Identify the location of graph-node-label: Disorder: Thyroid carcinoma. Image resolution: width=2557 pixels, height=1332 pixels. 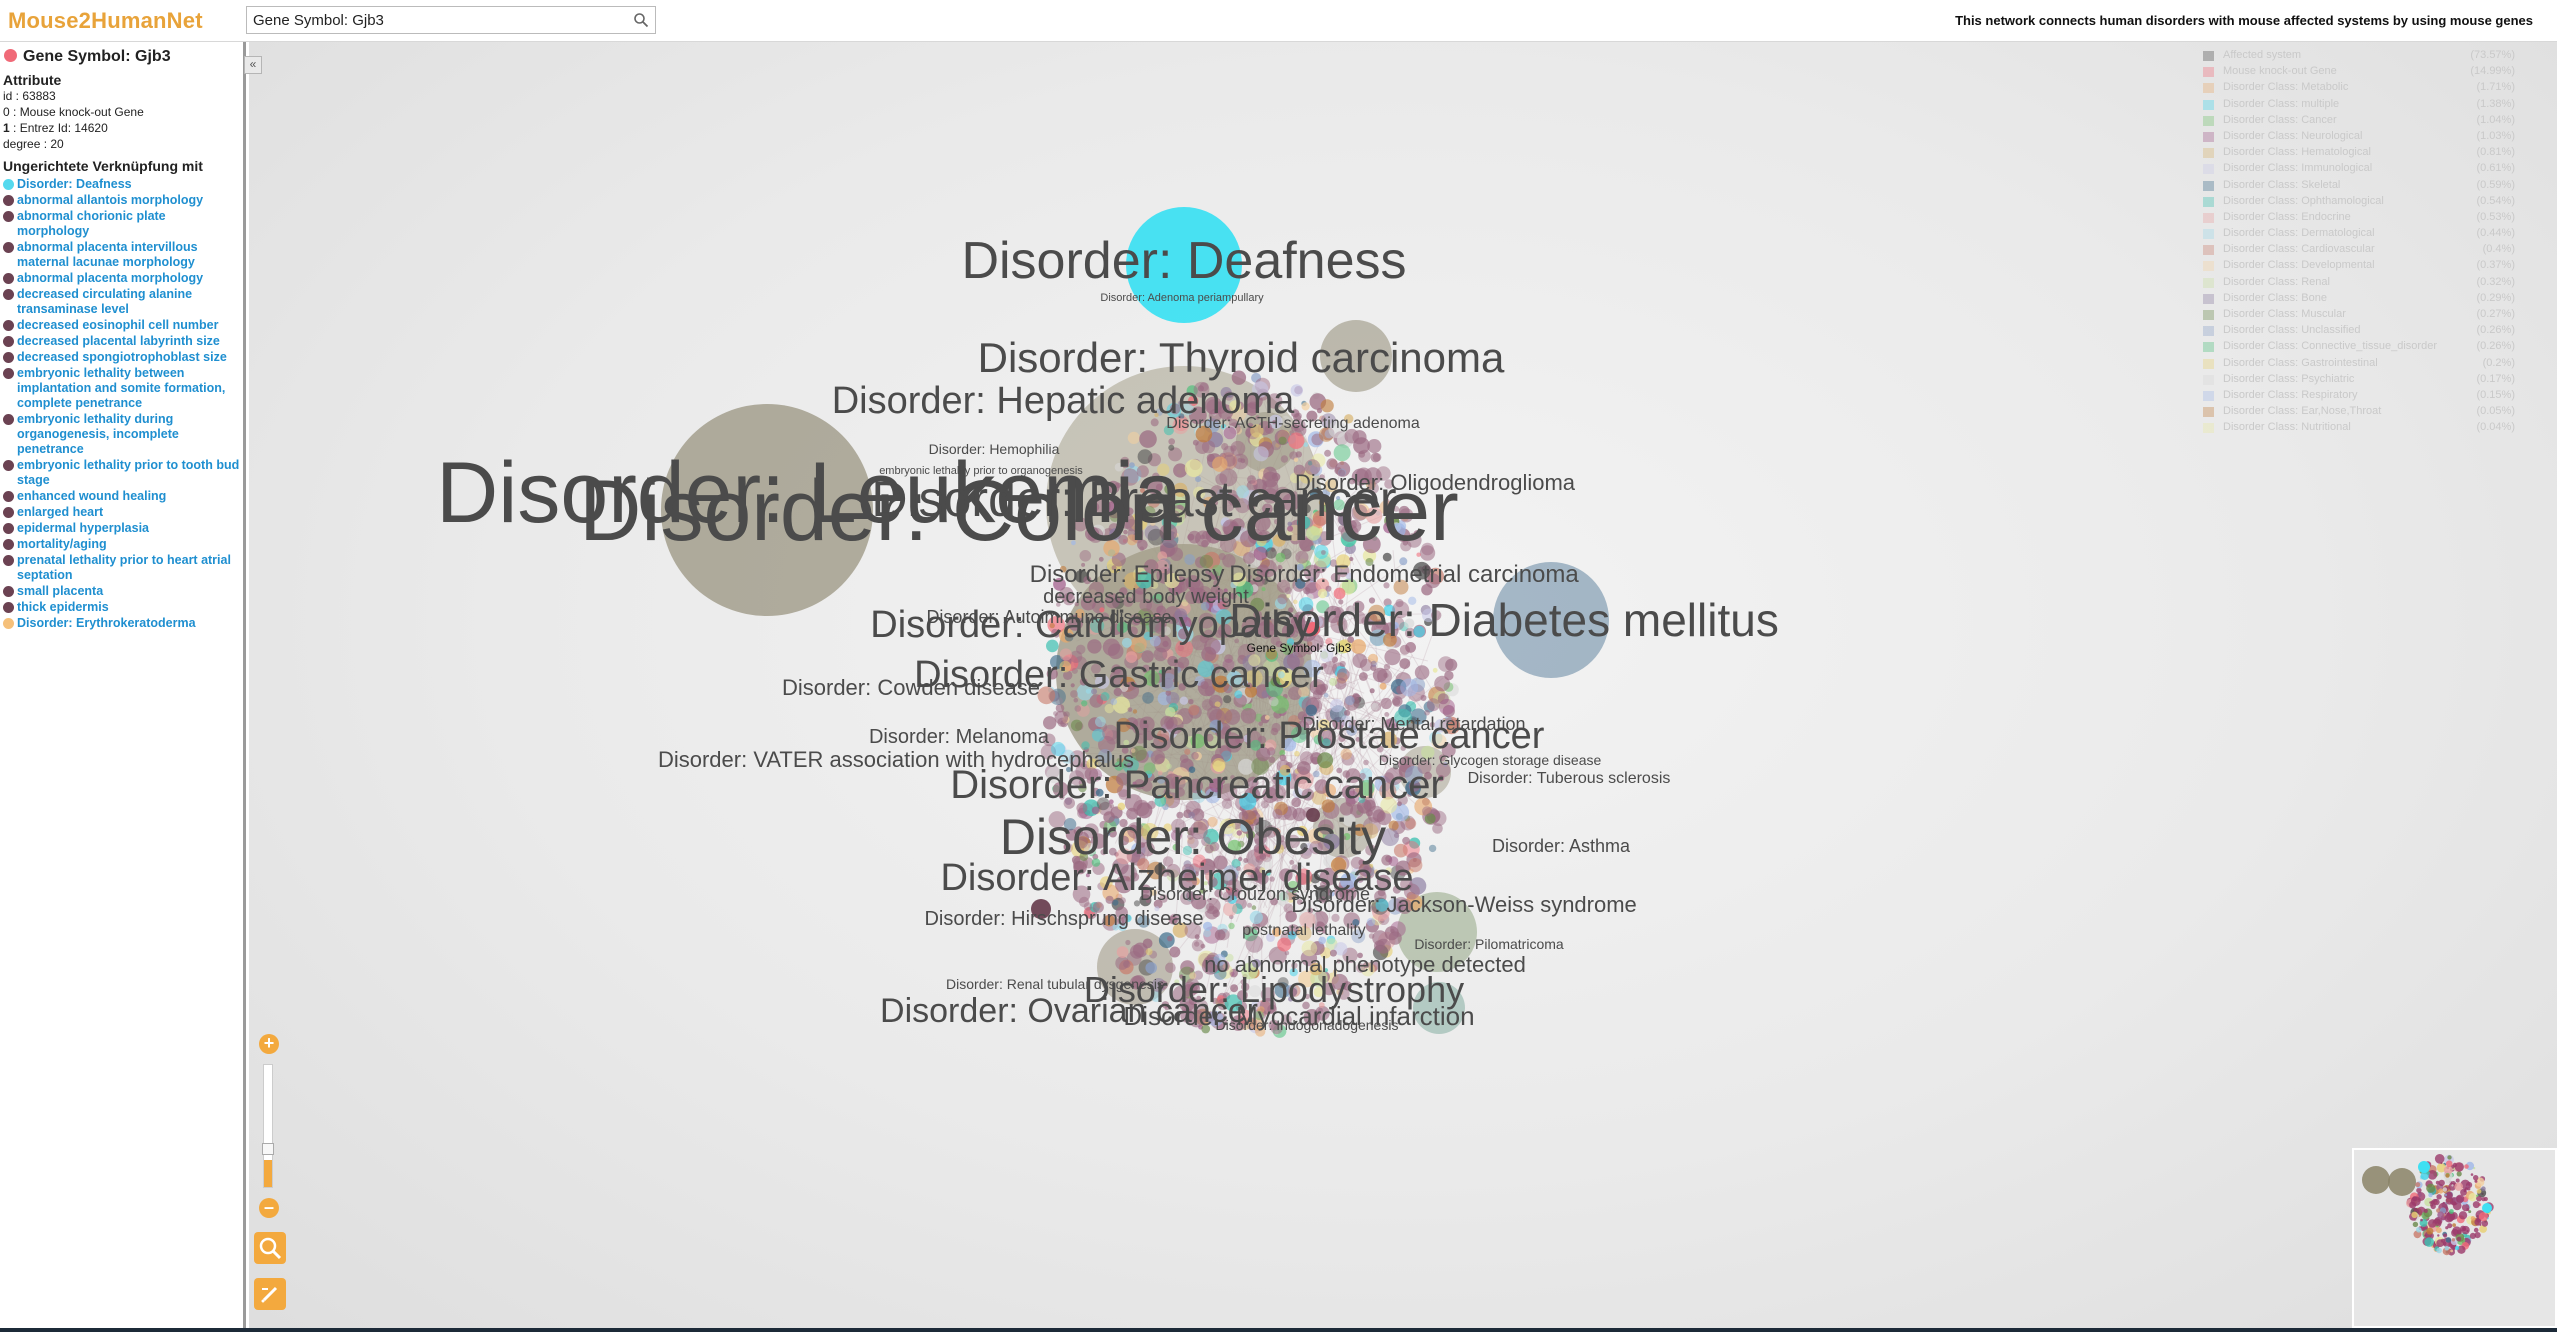
(1241, 357).